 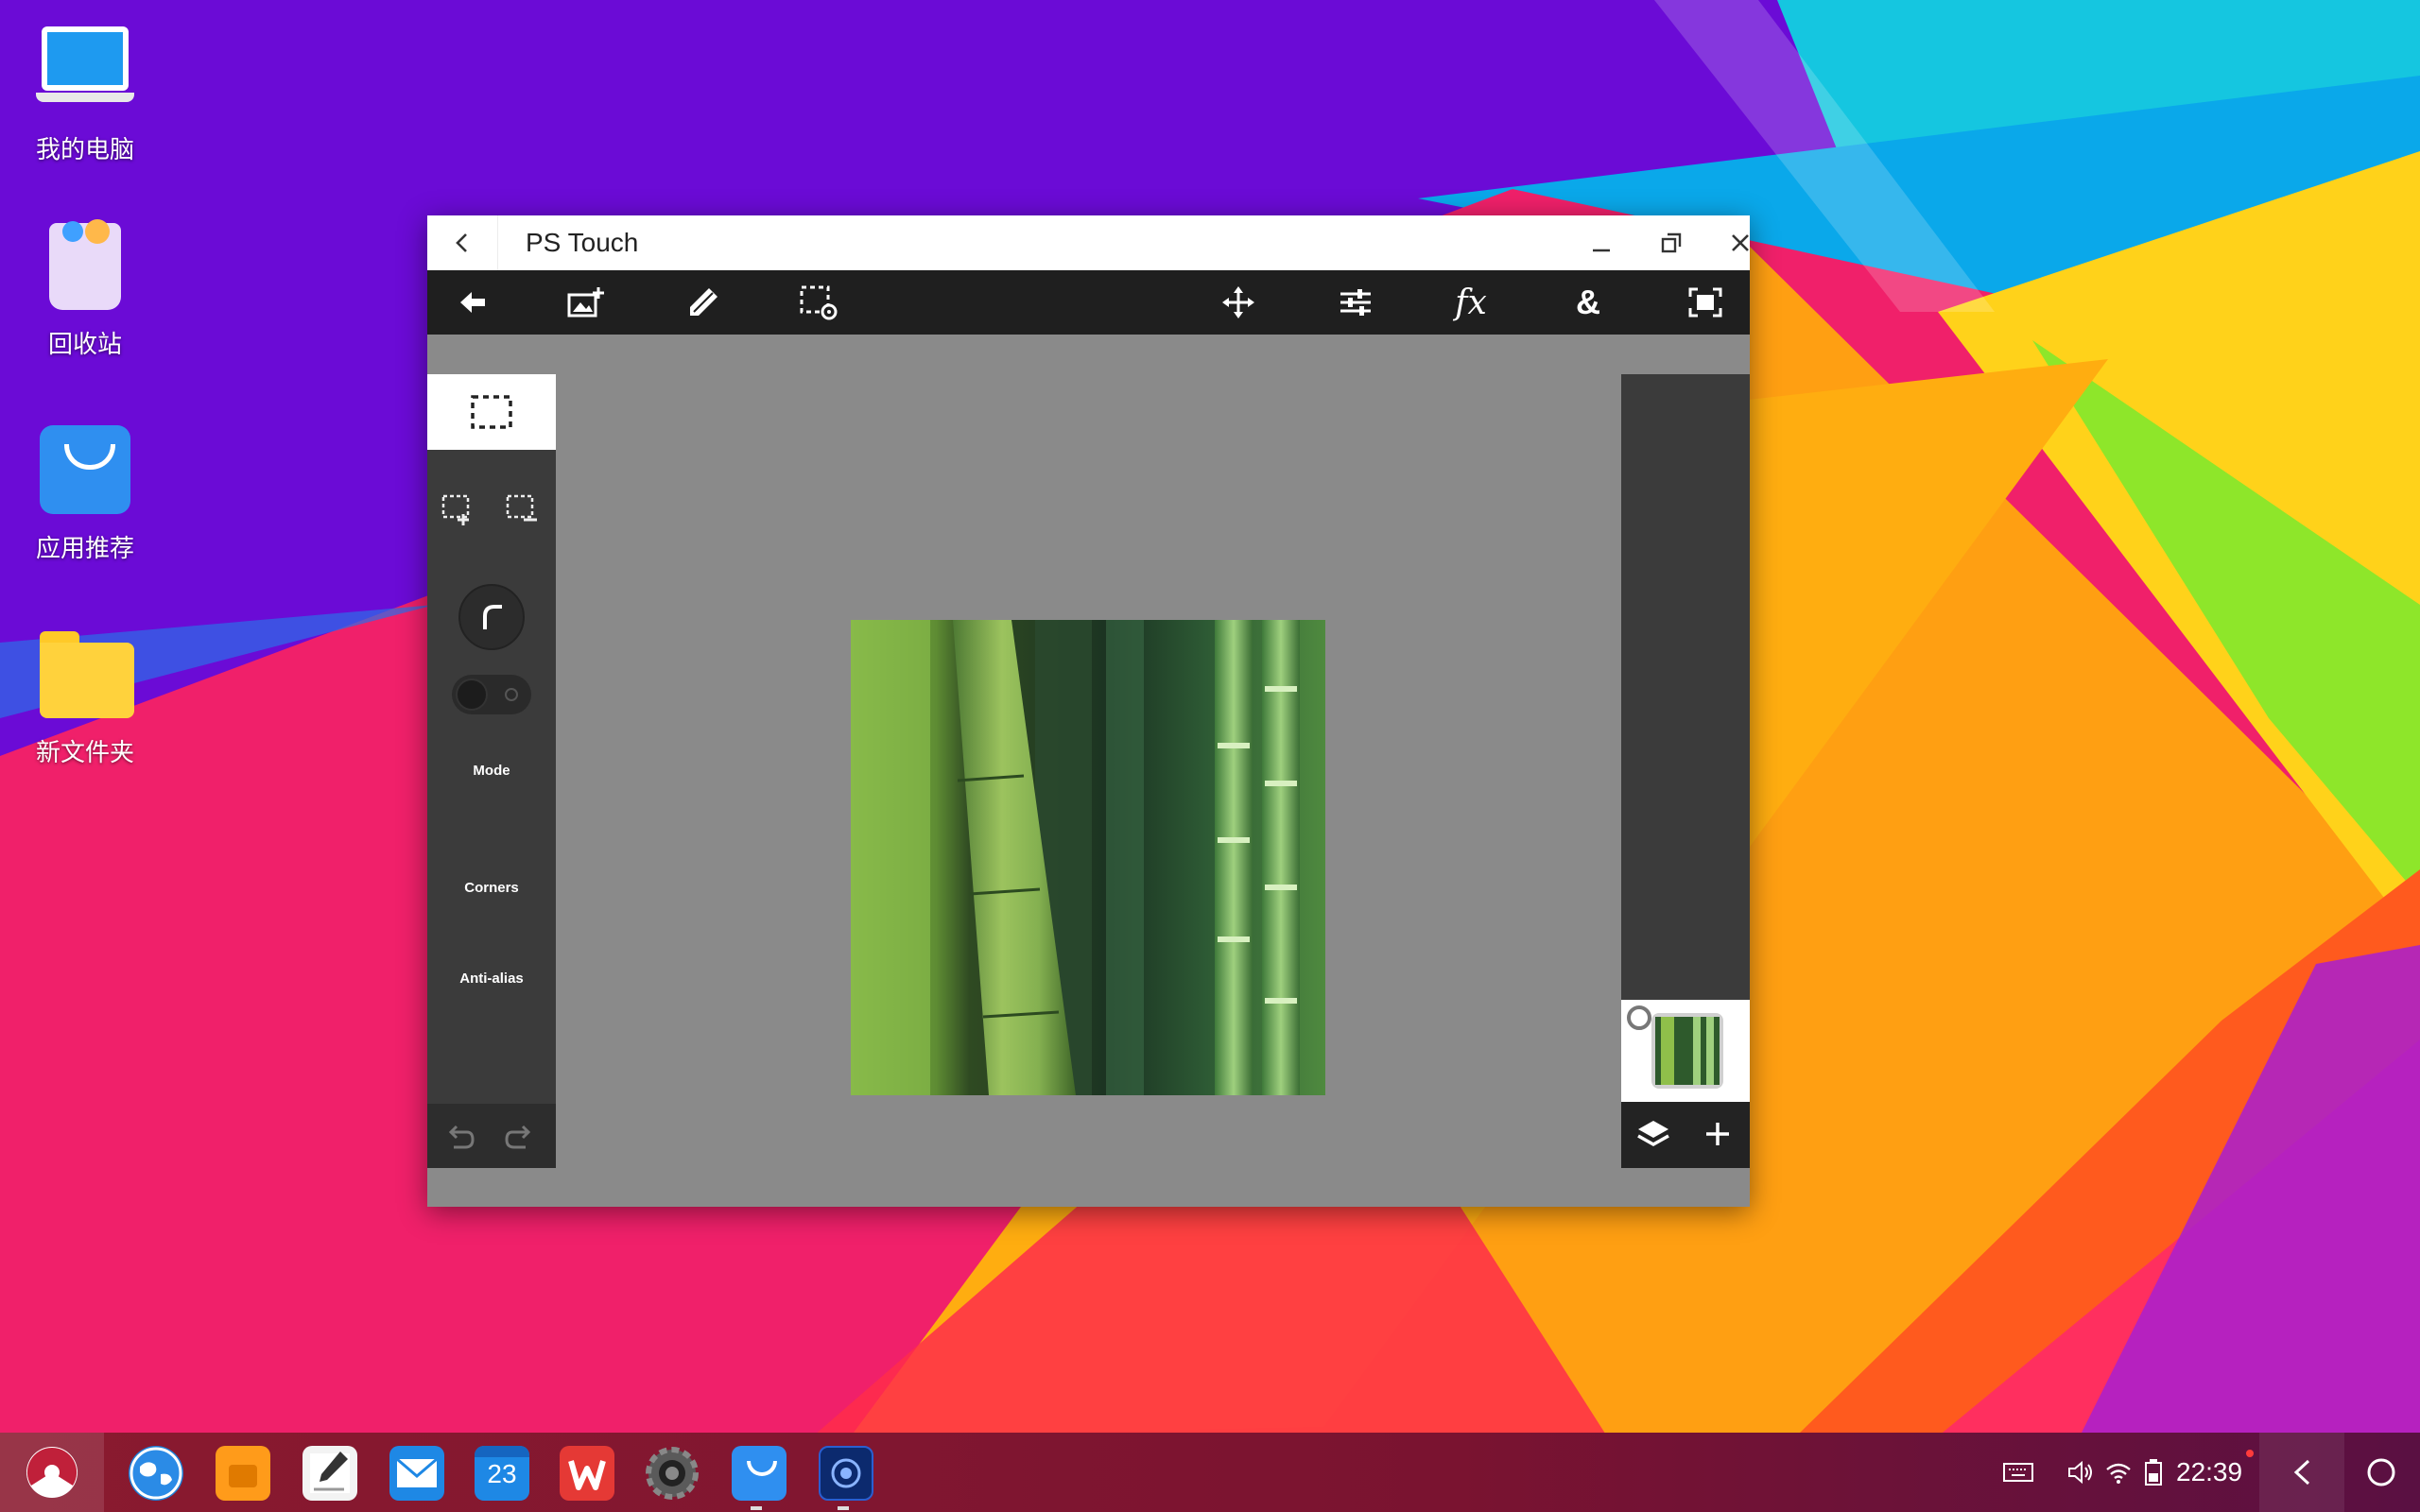 I want to click on notification-dot, so click(x=2250, y=1453).